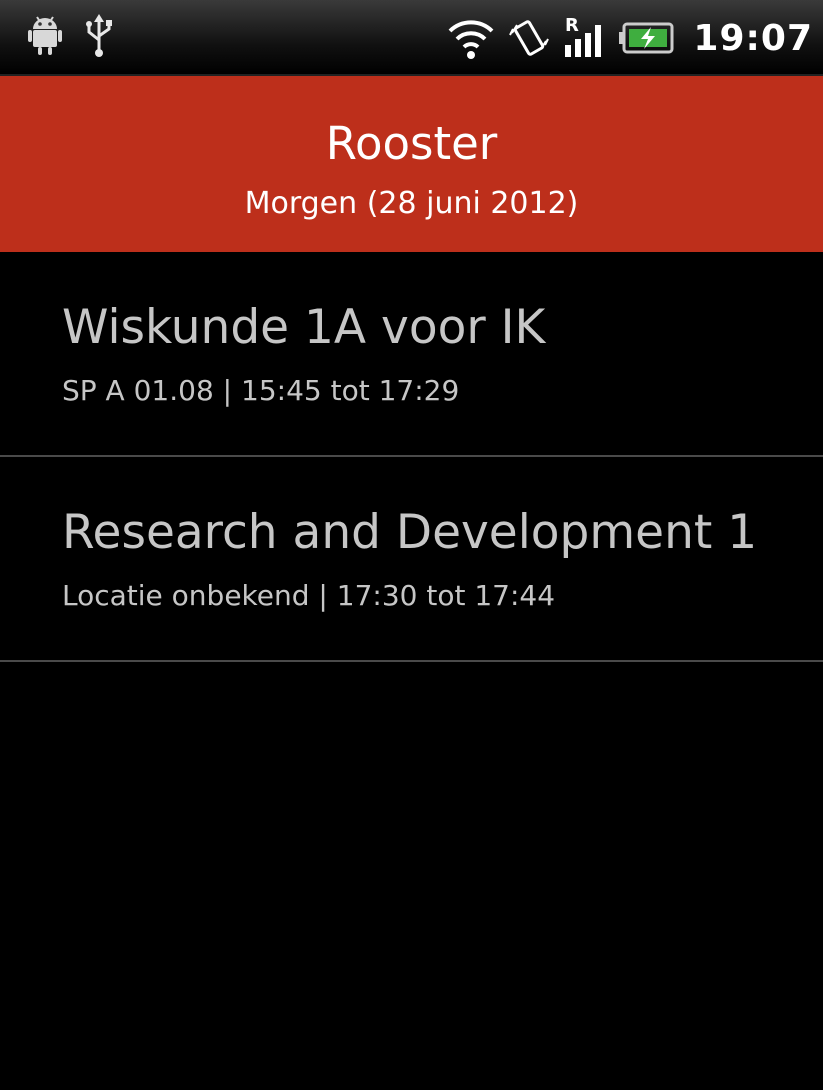 This screenshot has height=1090, width=823. Describe the element at coordinates (261, 390) in the screenshot. I see `course-location-time: SP A 01.08 | 15:45 tot 17:29` at that location.